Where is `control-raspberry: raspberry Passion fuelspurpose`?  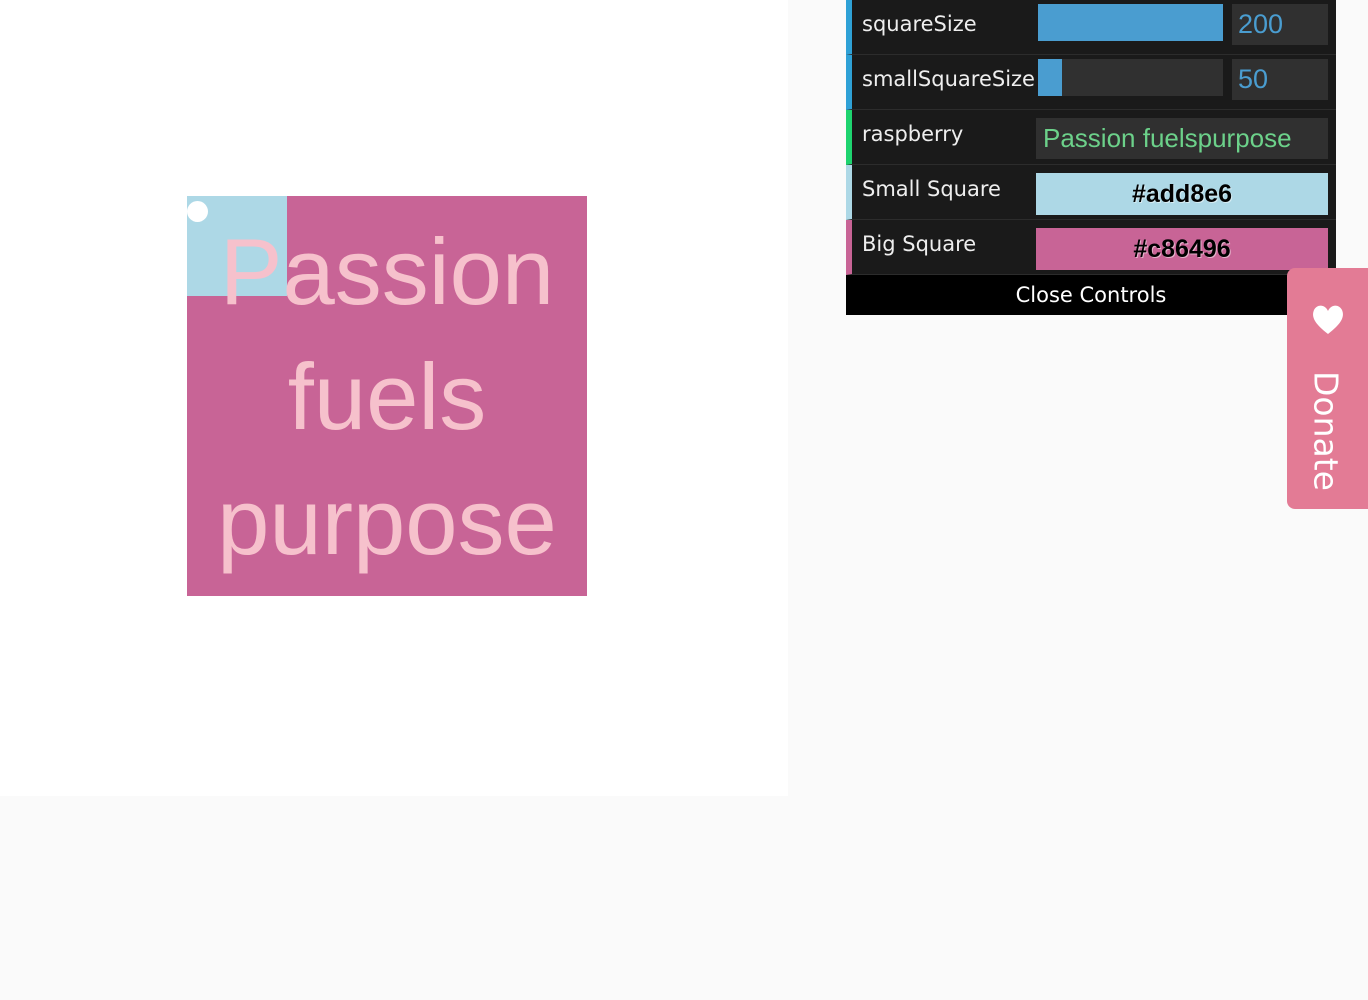
control-raspberry: raspberry Passion fuelspurpose is located at coordinates (1091, 137).